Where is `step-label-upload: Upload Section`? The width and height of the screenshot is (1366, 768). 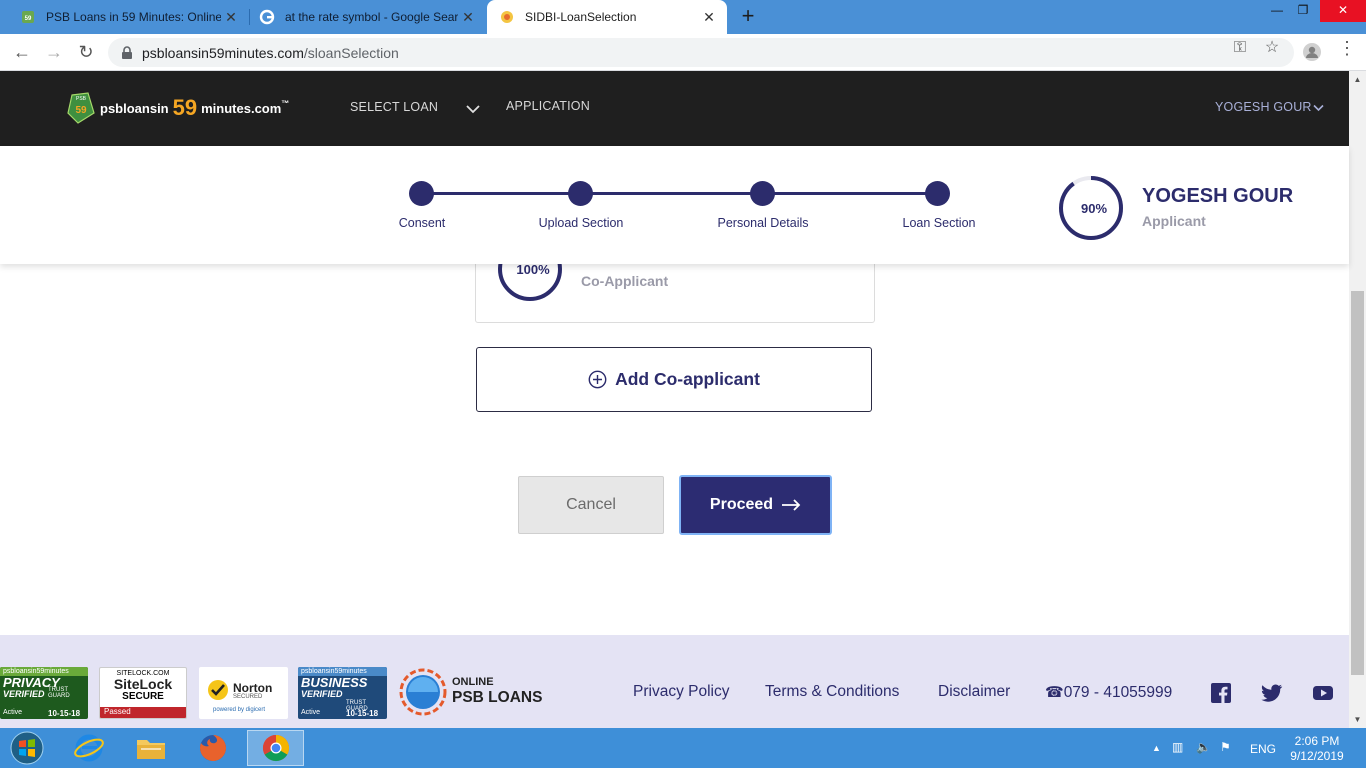
step-label-upload: Upload Section is located at coordinates (581, 223).